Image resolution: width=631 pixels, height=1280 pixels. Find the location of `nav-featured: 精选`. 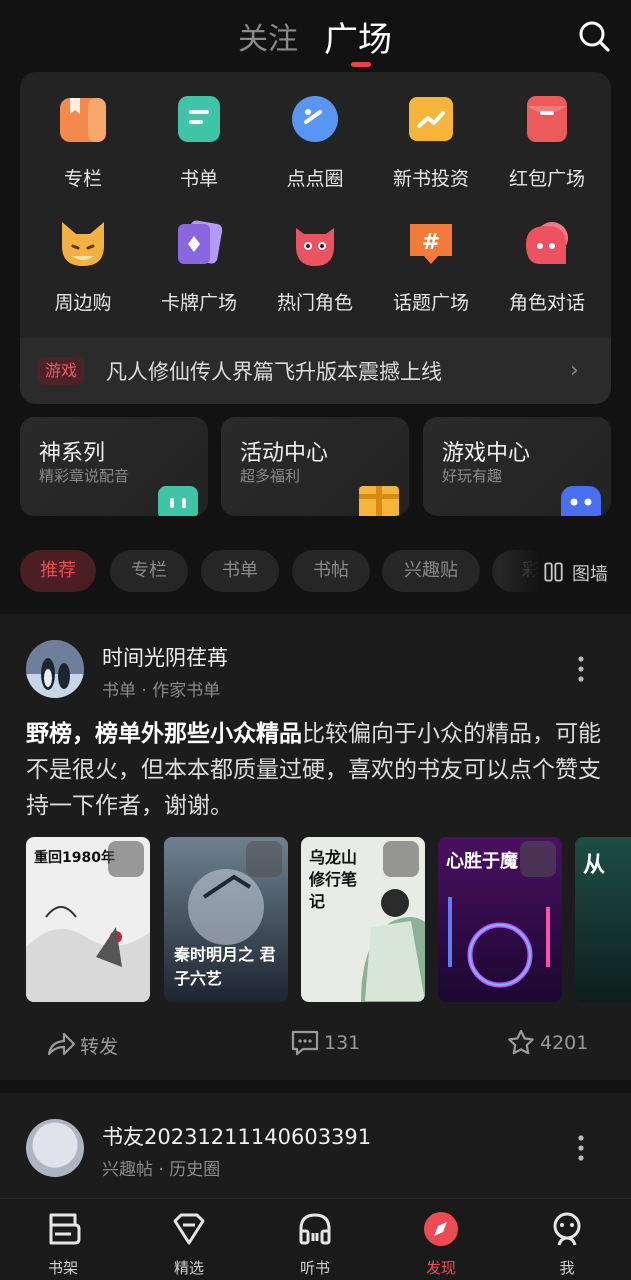

nav-featured: 精选 is located at coordinates (189, 1239).